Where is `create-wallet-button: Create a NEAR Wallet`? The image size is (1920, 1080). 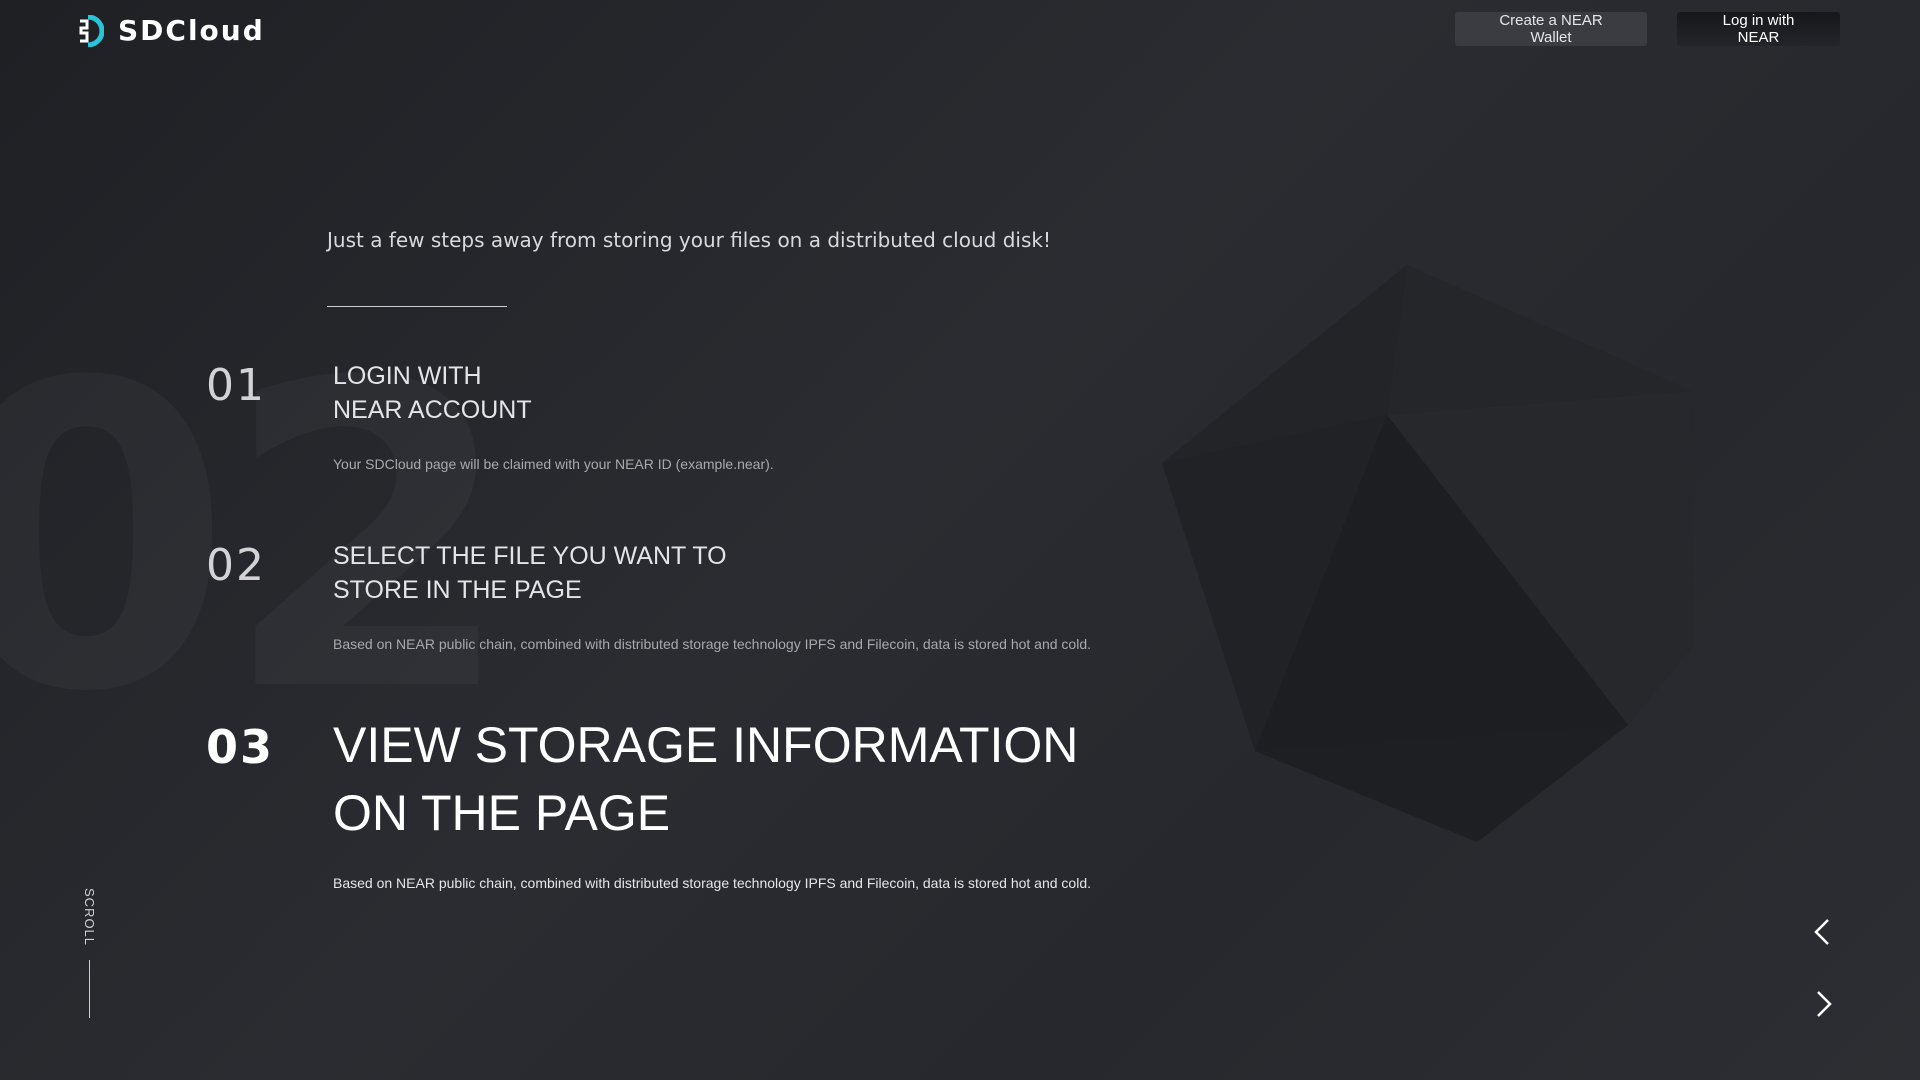
create-wallet-button: Create a NEAR Wallet is located at coordinates (1551, 29).